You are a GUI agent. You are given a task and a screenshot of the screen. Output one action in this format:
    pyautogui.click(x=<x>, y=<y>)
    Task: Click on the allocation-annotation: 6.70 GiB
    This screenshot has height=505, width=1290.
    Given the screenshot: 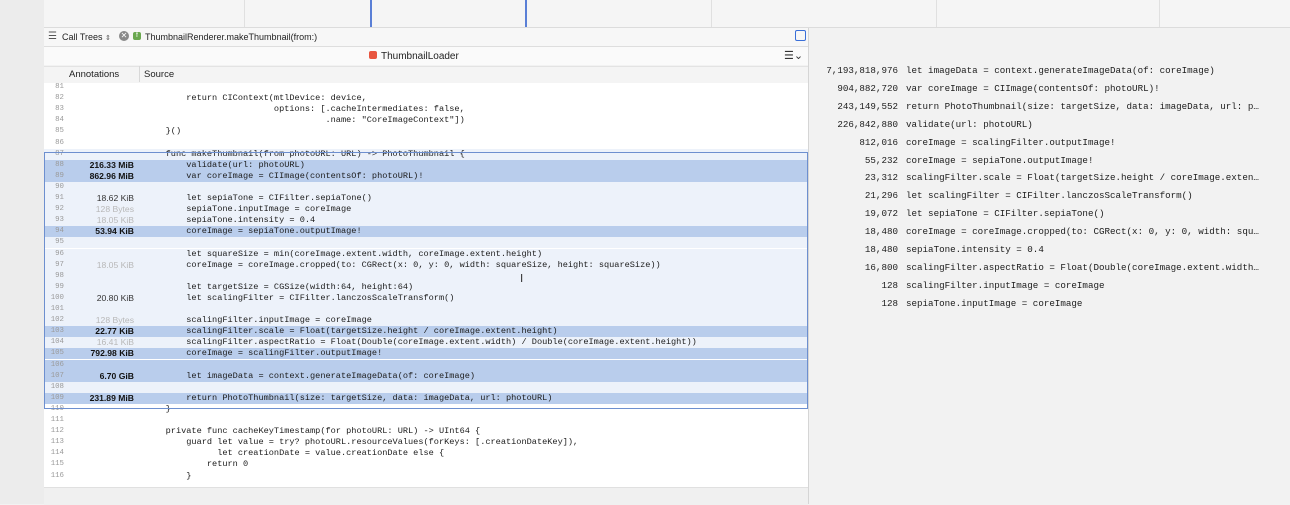 What is the action you would take?
    pyautogui.click(x=116, y=375)
    